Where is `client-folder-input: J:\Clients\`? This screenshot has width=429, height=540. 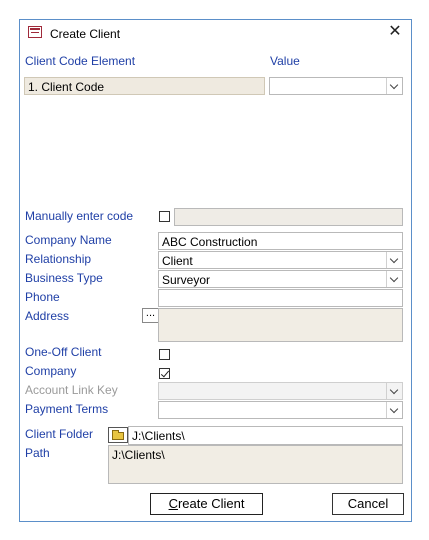 client-folder-input: J:\Clients\ is located at coordinates (265, 435).